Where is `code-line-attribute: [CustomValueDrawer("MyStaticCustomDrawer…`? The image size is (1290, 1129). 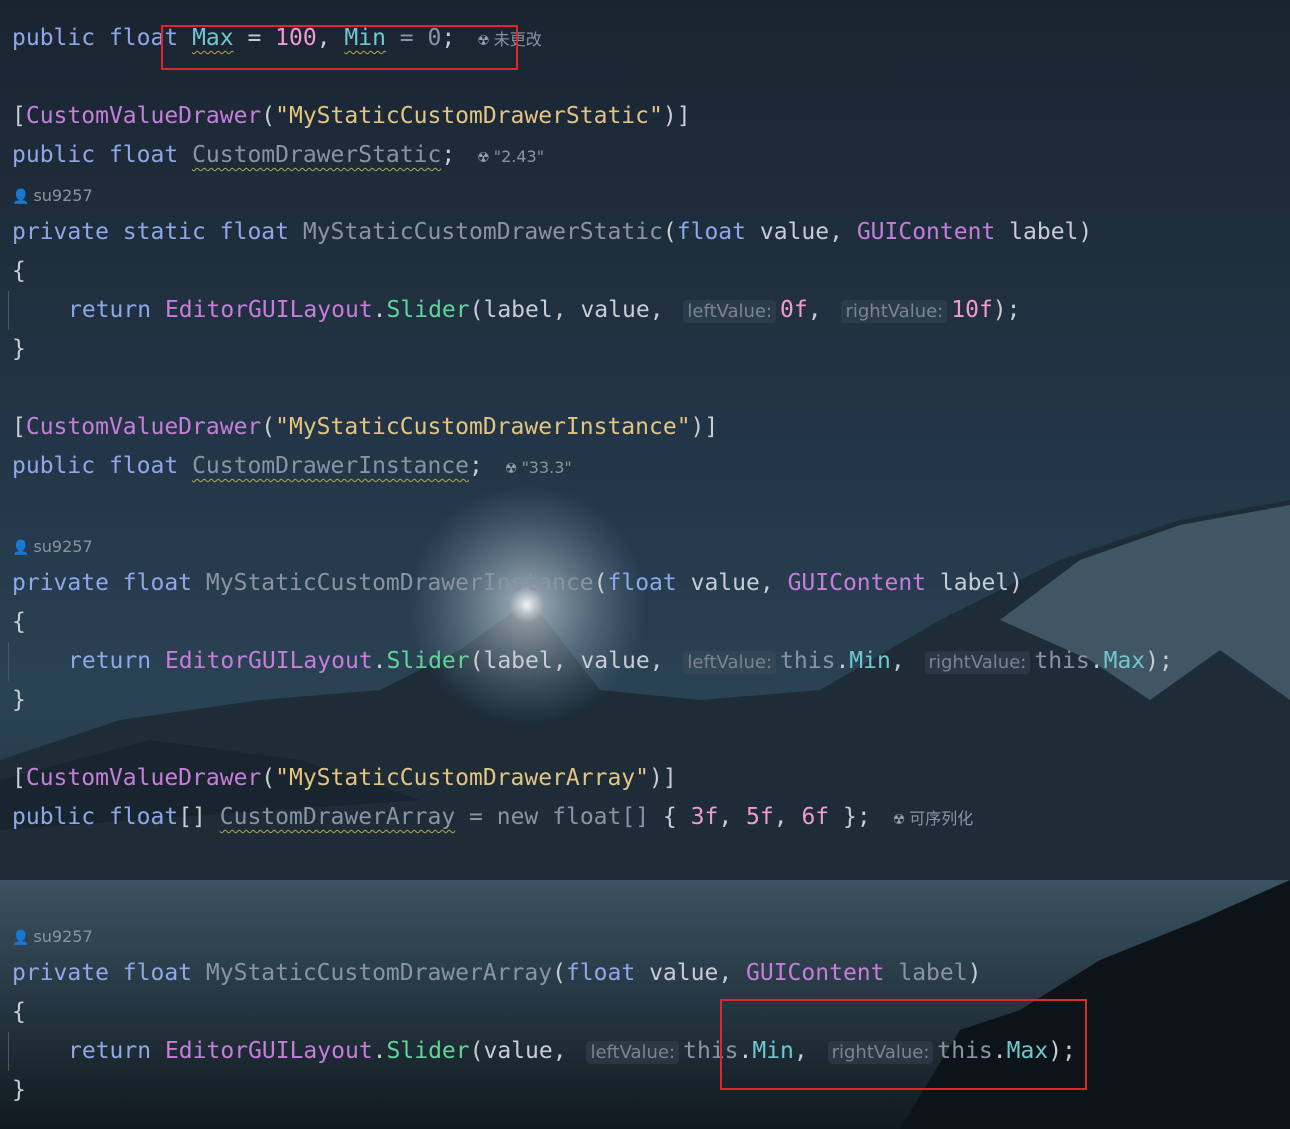
code-line-attribute: [CustomValueDrawer("MyStaticCustomDrawer… is located at coordinates (365, 427).